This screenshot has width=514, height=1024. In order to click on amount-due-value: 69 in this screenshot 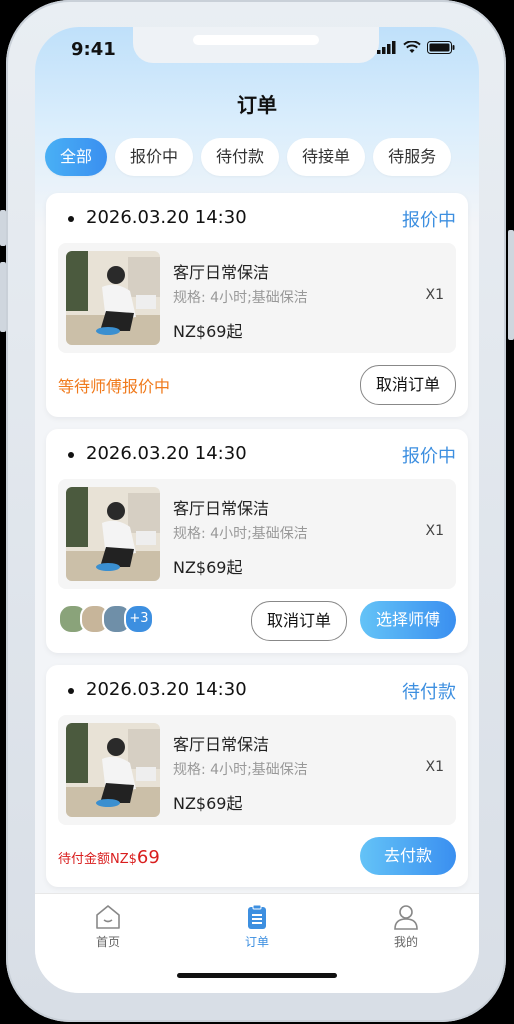, I will do `click(148, 857)`.